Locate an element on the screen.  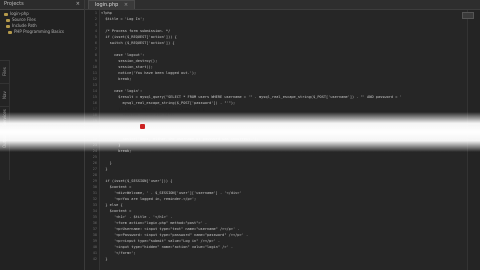
tree-item: PHP Programming Basics is located at coordinates (44, 32).